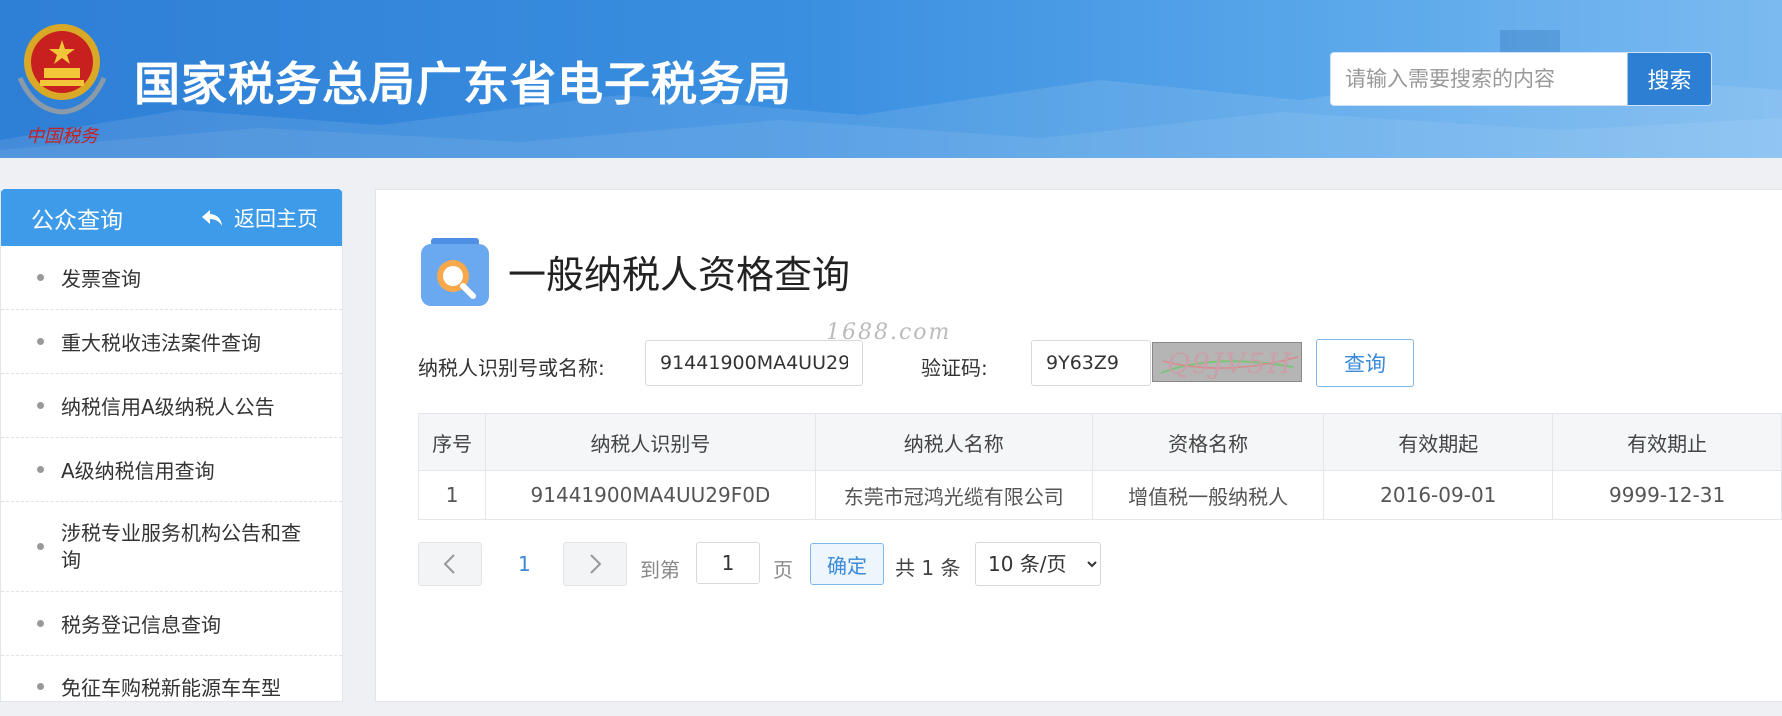  Describe the element at coordinates (754, 363) in the screenshot. I see `taxpayer-id-input` at that location.